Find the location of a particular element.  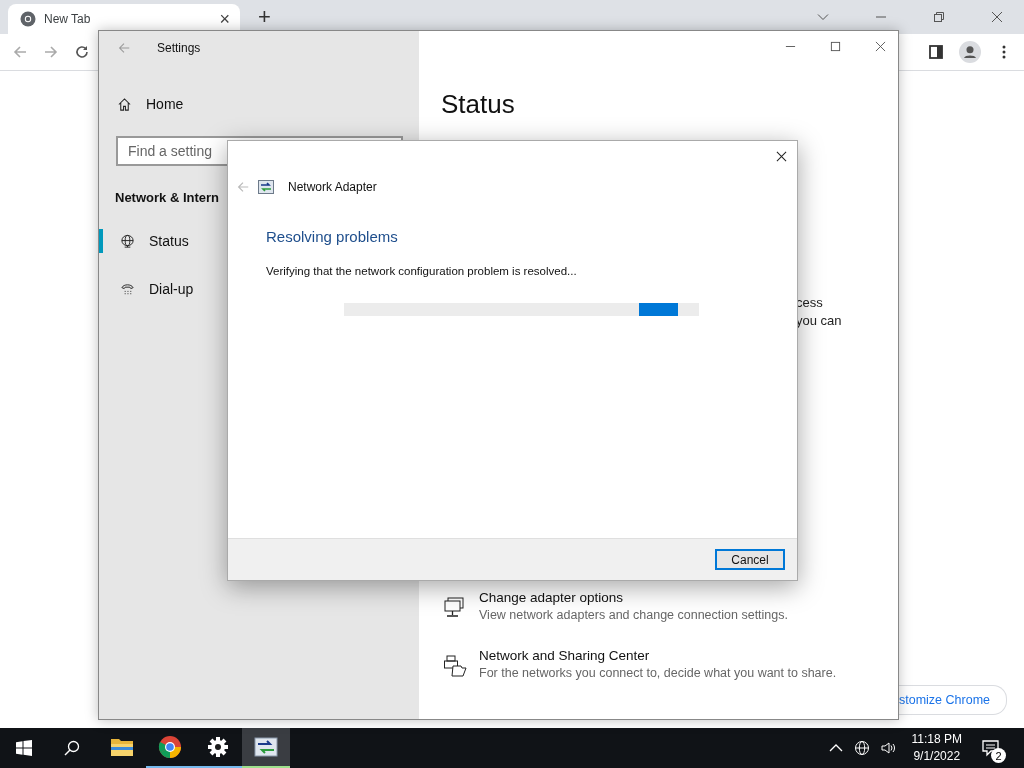

link-title: Change adapter options is located at coordinates (633, 597).